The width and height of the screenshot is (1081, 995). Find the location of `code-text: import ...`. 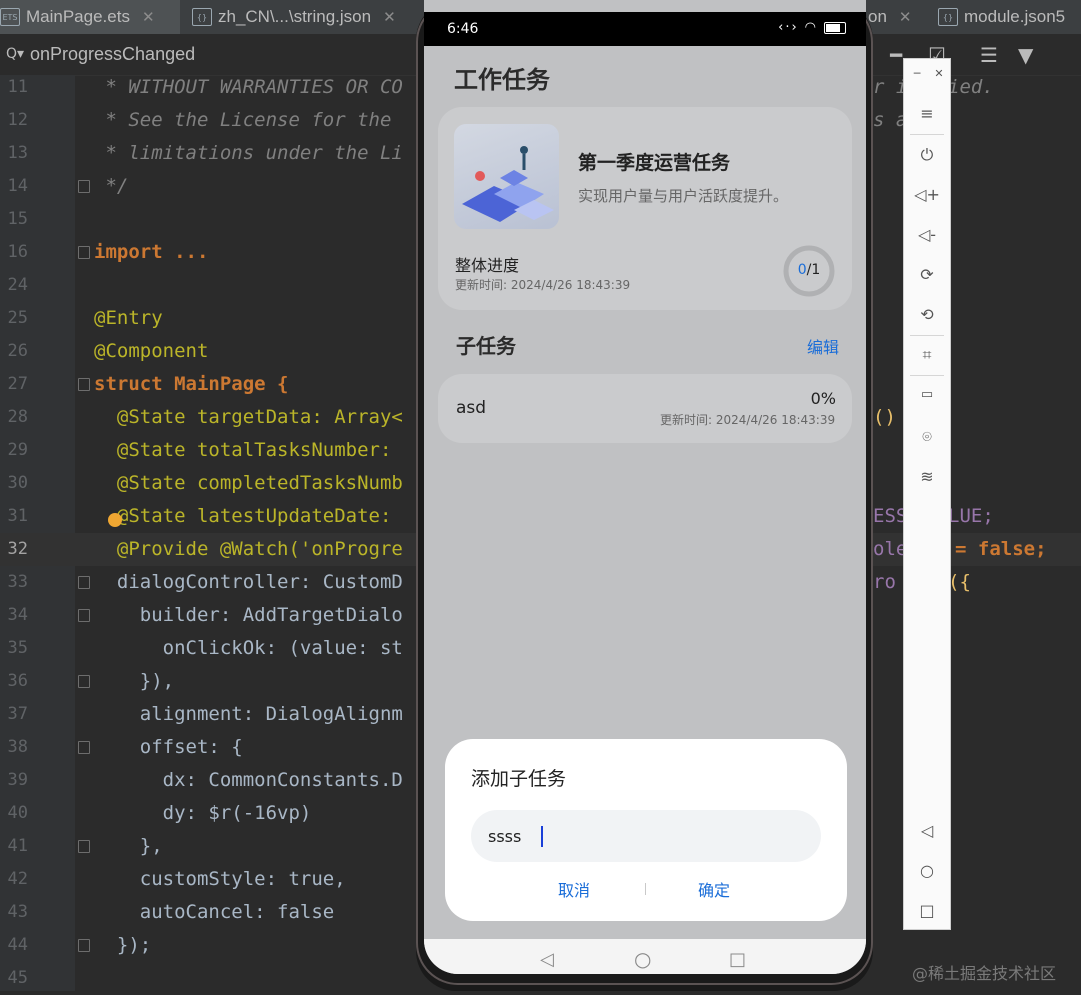

code-text: import ... is located at coordinates (151, 252).